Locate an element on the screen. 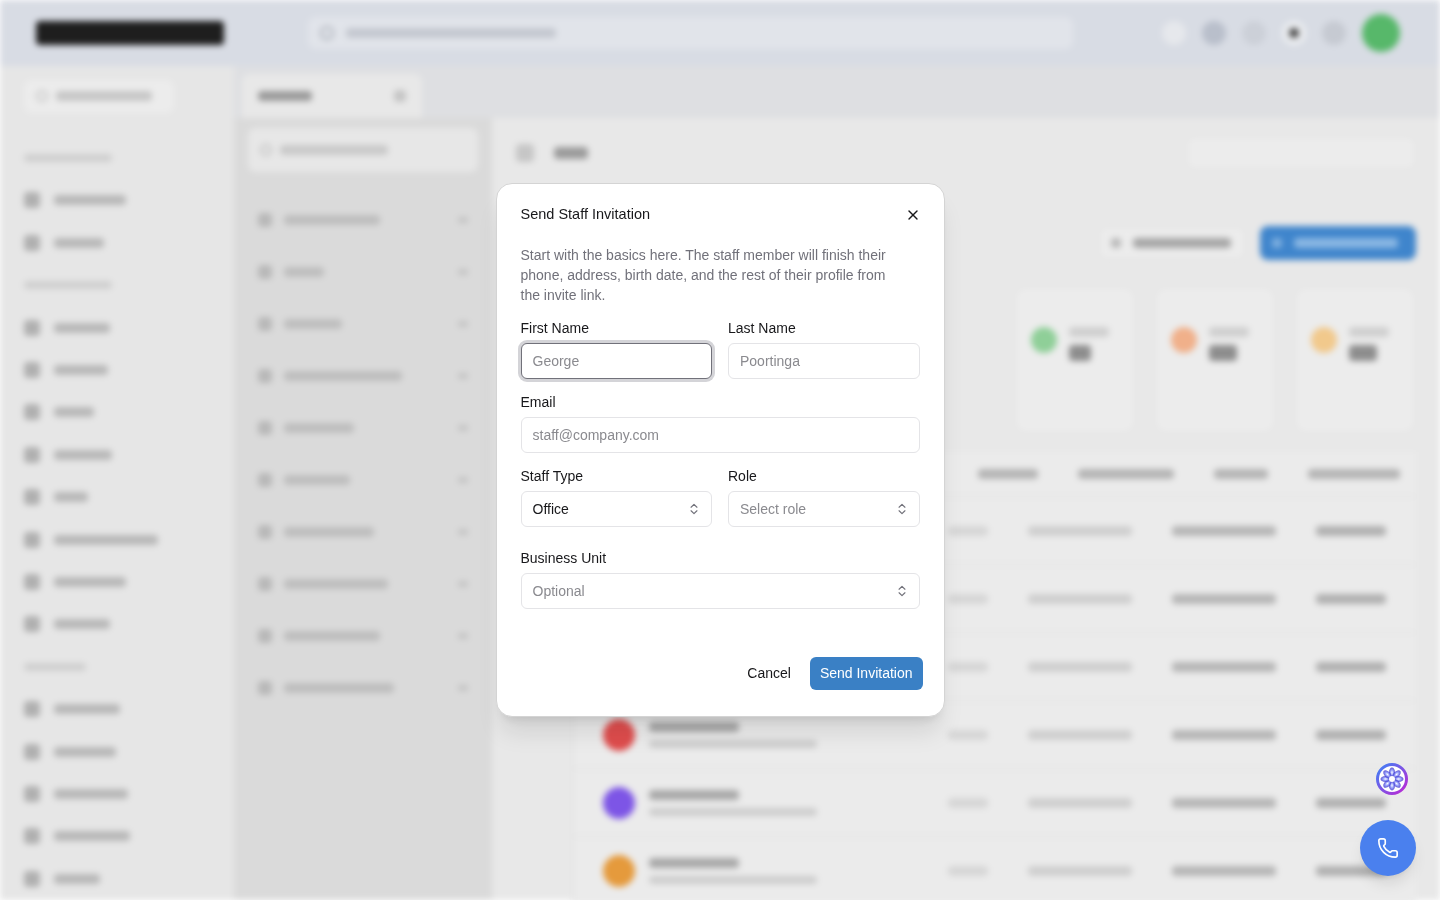 The image size is (1440, 900). dialog-title: Send Staff Invitation is located at coordinates (585, 215).